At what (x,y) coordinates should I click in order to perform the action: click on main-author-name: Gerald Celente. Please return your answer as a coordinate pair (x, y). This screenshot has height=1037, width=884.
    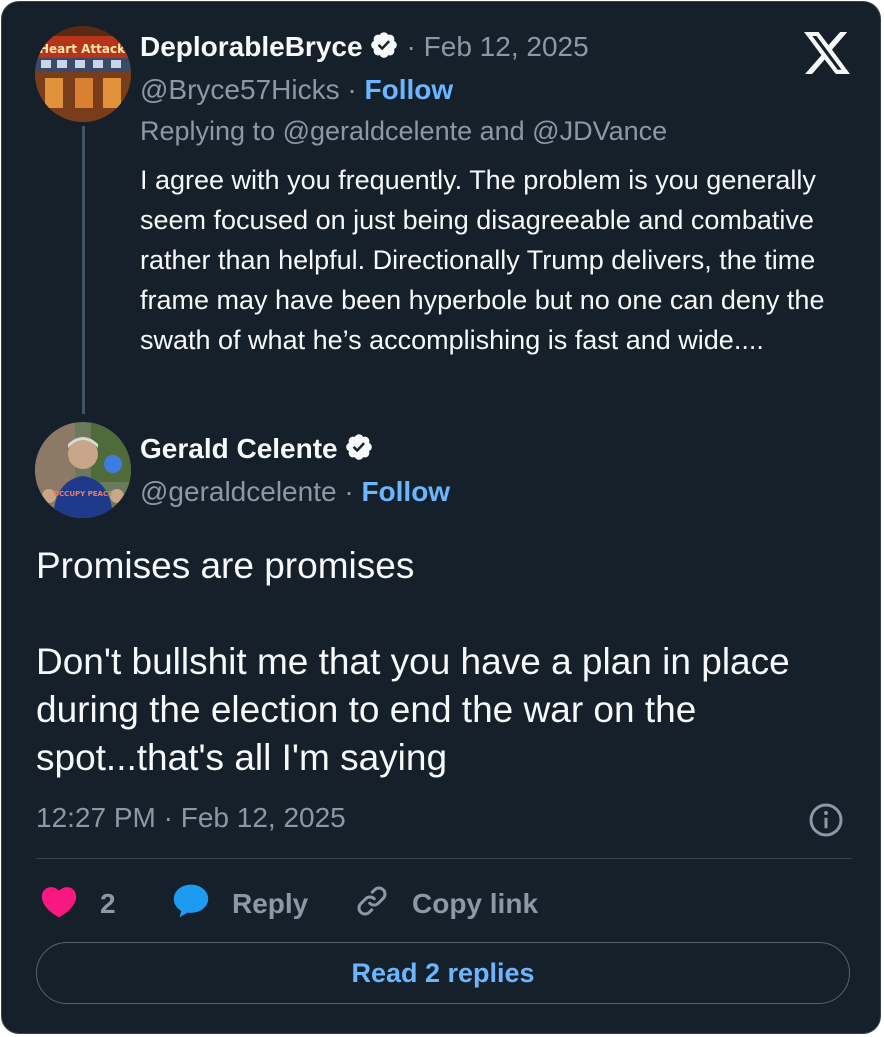
    Looking at the image, I should click on (239, 448).